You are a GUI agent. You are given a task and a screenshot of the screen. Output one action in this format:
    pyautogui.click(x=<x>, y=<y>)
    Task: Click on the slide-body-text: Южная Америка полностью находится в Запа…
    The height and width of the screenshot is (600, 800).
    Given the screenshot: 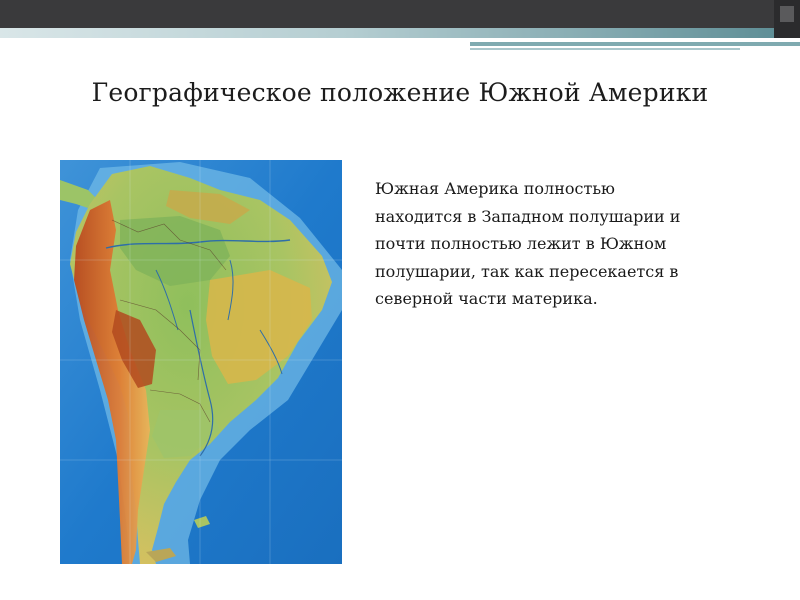 What is the action you would take?
    pyautogui.click(x=550, y=244)
    